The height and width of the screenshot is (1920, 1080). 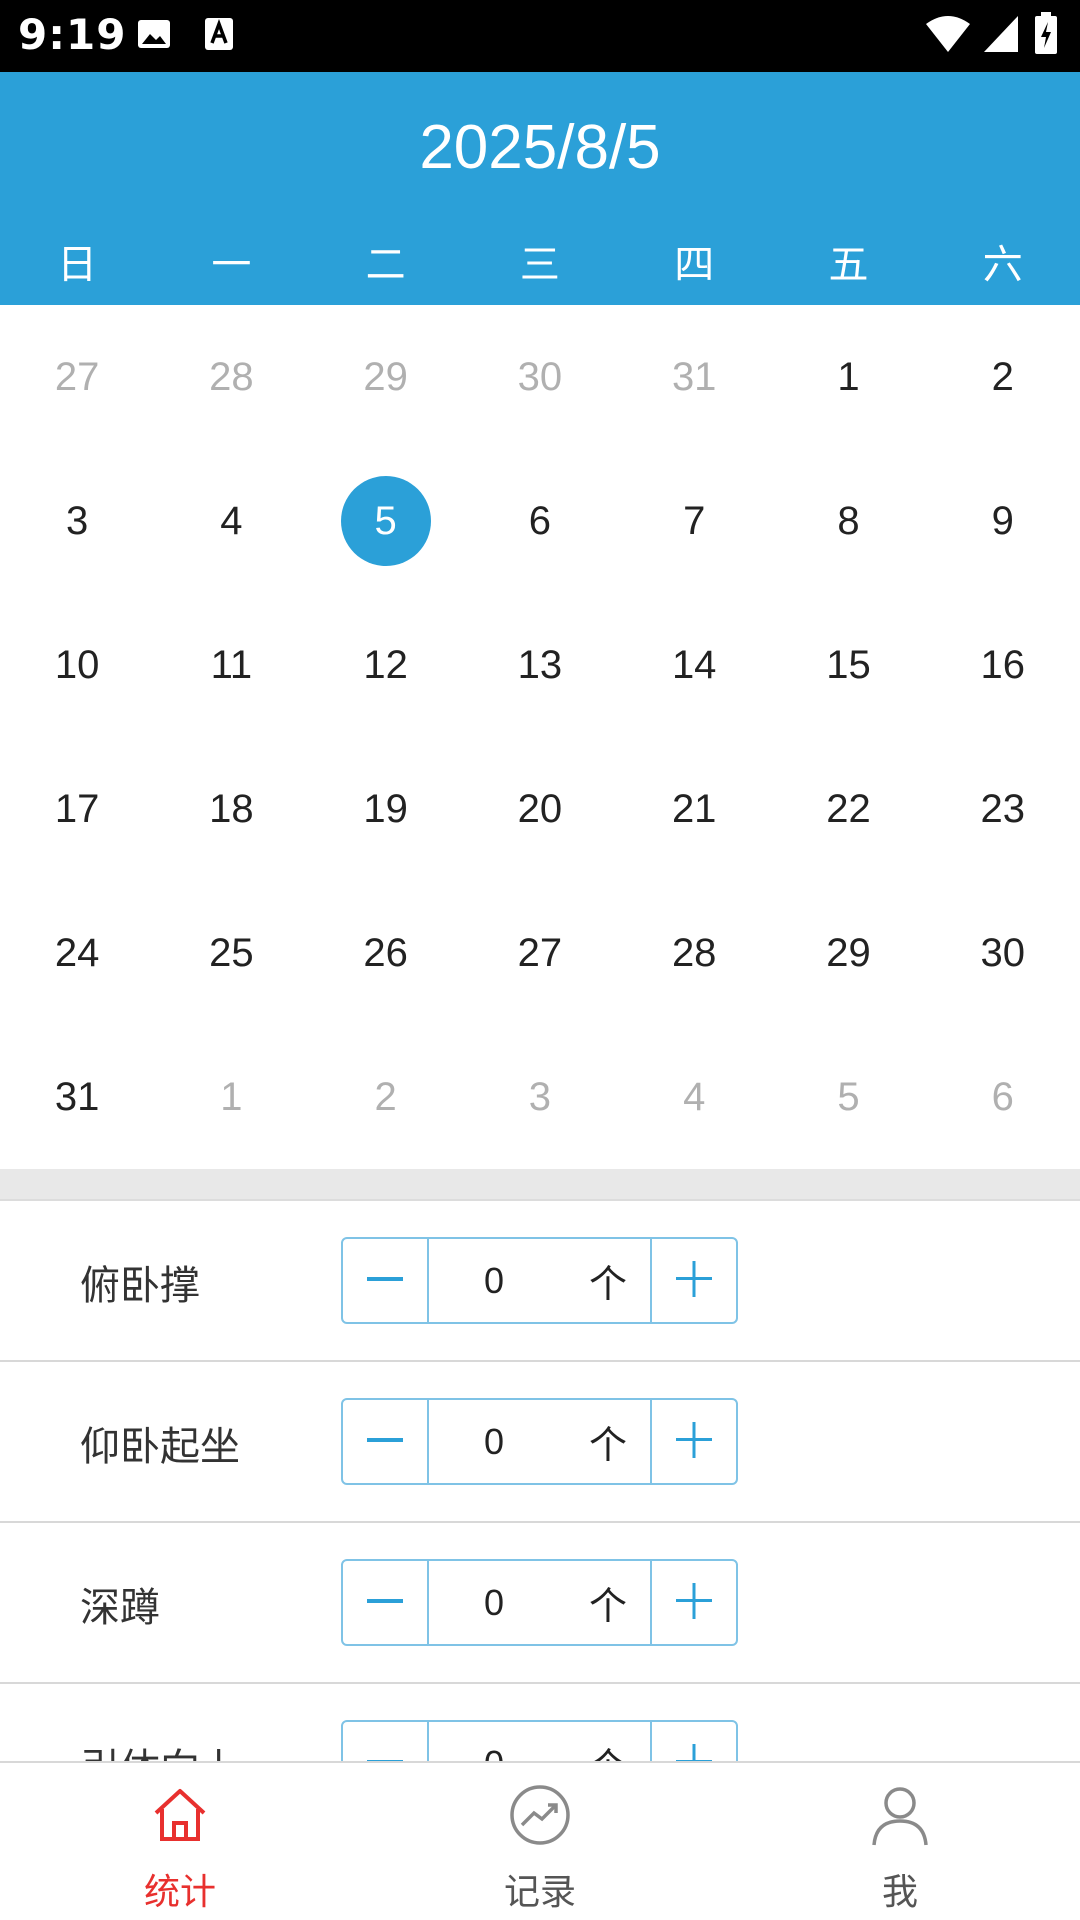 I want to click on calendar-day: 17, so click(x=77, y=809).